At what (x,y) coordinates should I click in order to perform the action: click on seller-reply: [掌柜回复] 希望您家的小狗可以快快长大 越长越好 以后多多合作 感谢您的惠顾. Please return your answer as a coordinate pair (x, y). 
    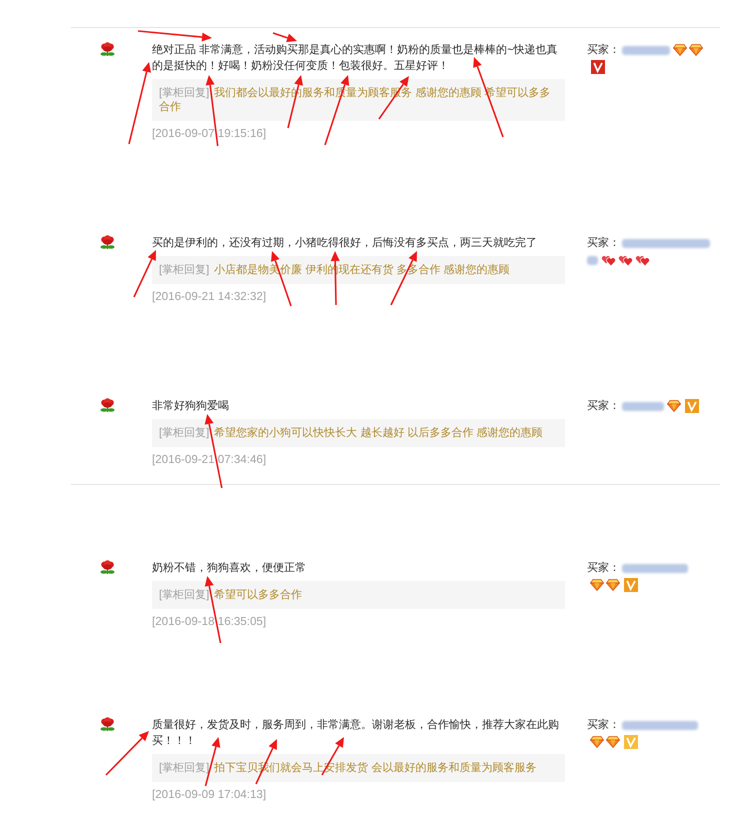
    Looking at the image, I should click on (358, 433).